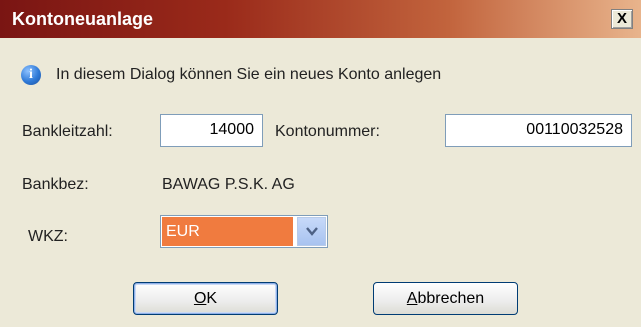  What do you see at coordinates (538, 130) in the screenshot?
I see `kontonummer-input: 00110032528` at bounding box center [538, 130].